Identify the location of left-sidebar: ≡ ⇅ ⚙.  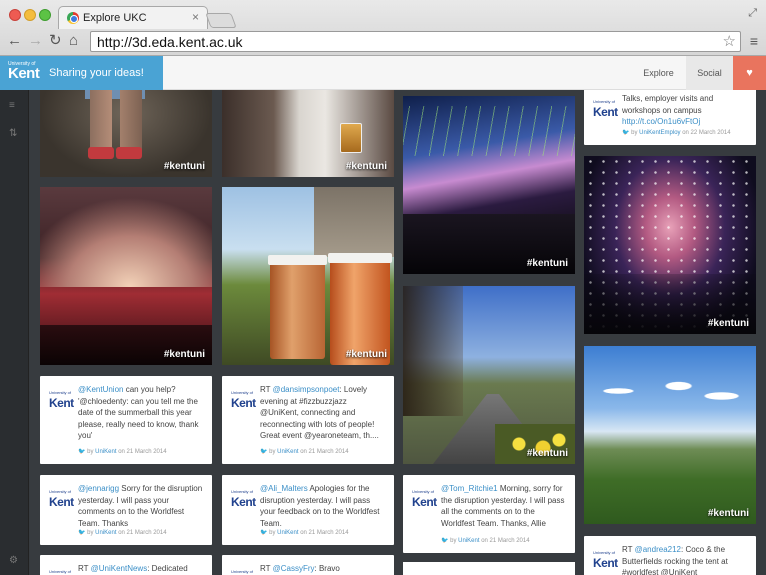
(14, 332).